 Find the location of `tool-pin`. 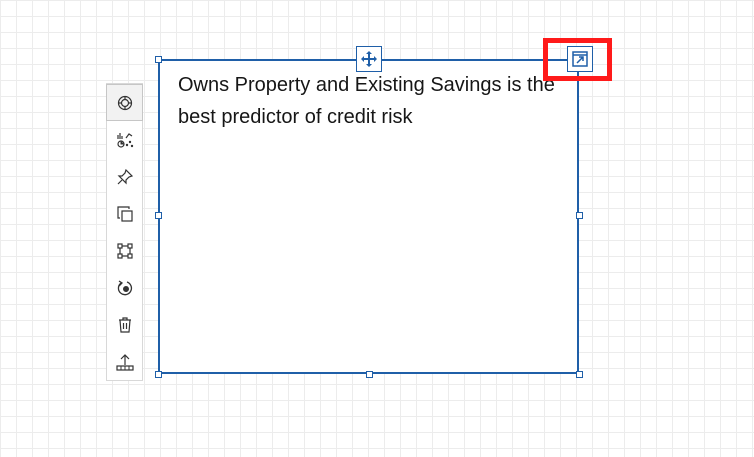

tool-pin is located at coordinates (124, 176).